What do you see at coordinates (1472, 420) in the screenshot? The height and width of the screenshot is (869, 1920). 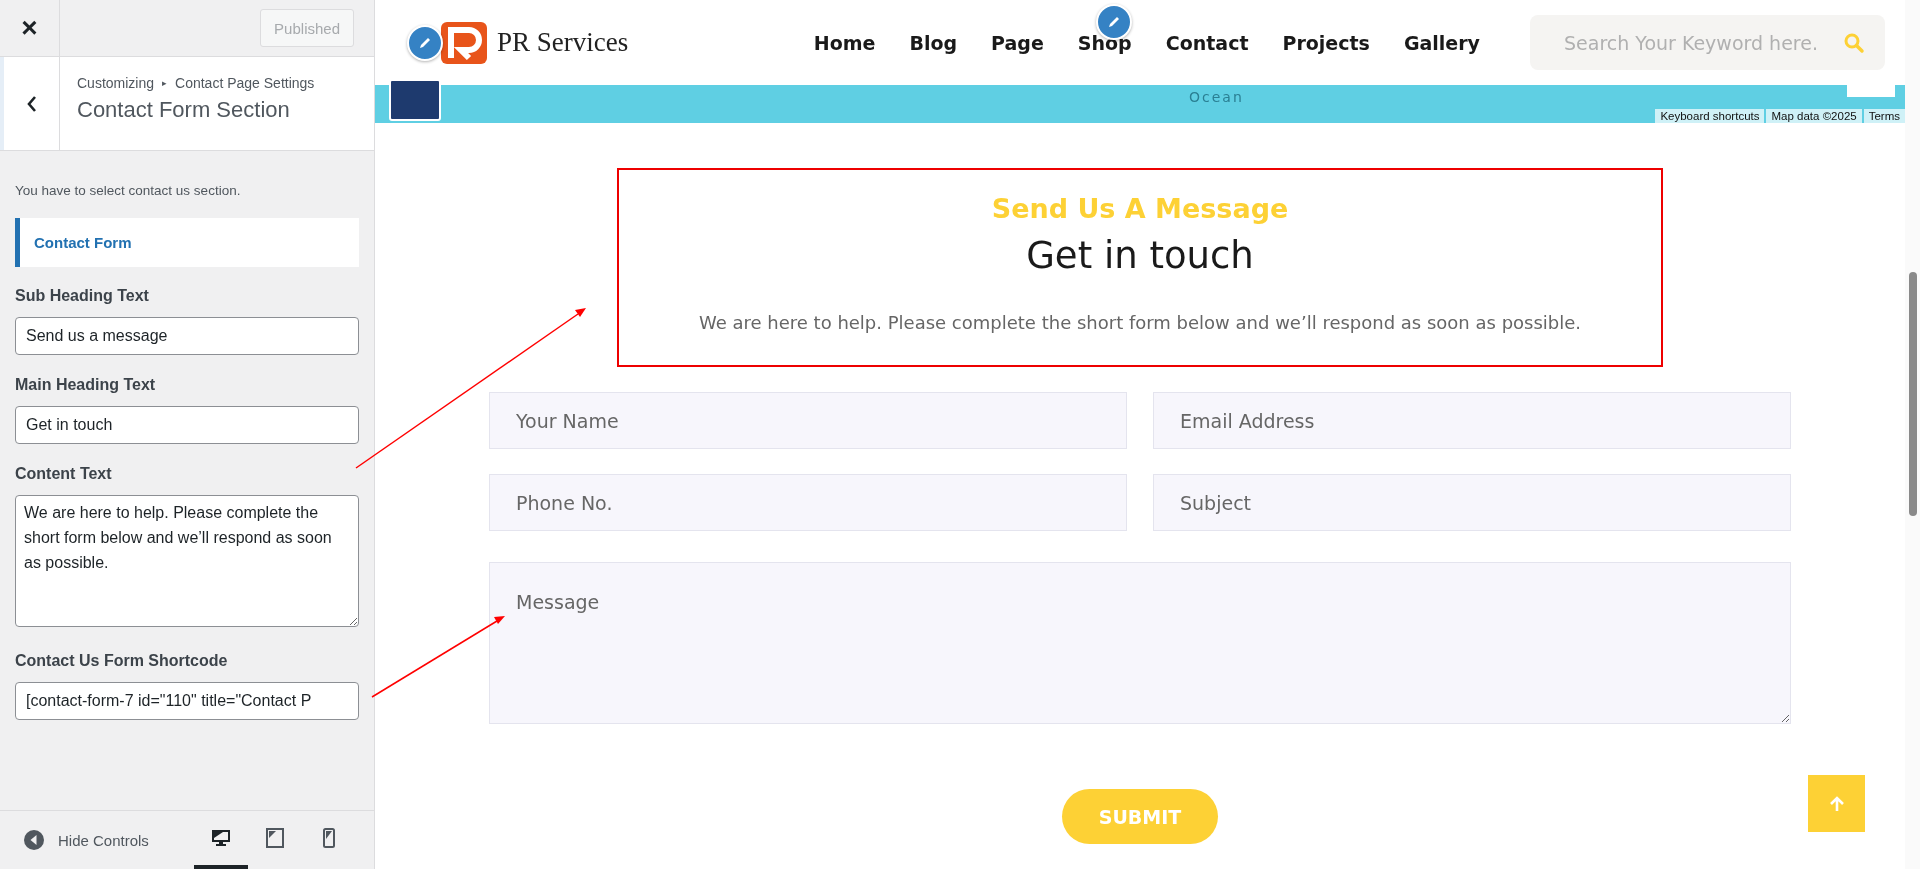 I see `form-input-field: Email Address` at bounding box center [1472, 420].